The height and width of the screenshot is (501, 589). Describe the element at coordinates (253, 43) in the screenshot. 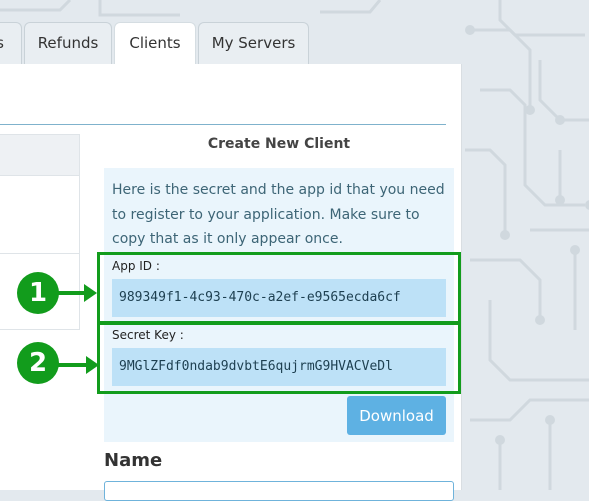

I see `tab-my-servers: My Servers` at that location.